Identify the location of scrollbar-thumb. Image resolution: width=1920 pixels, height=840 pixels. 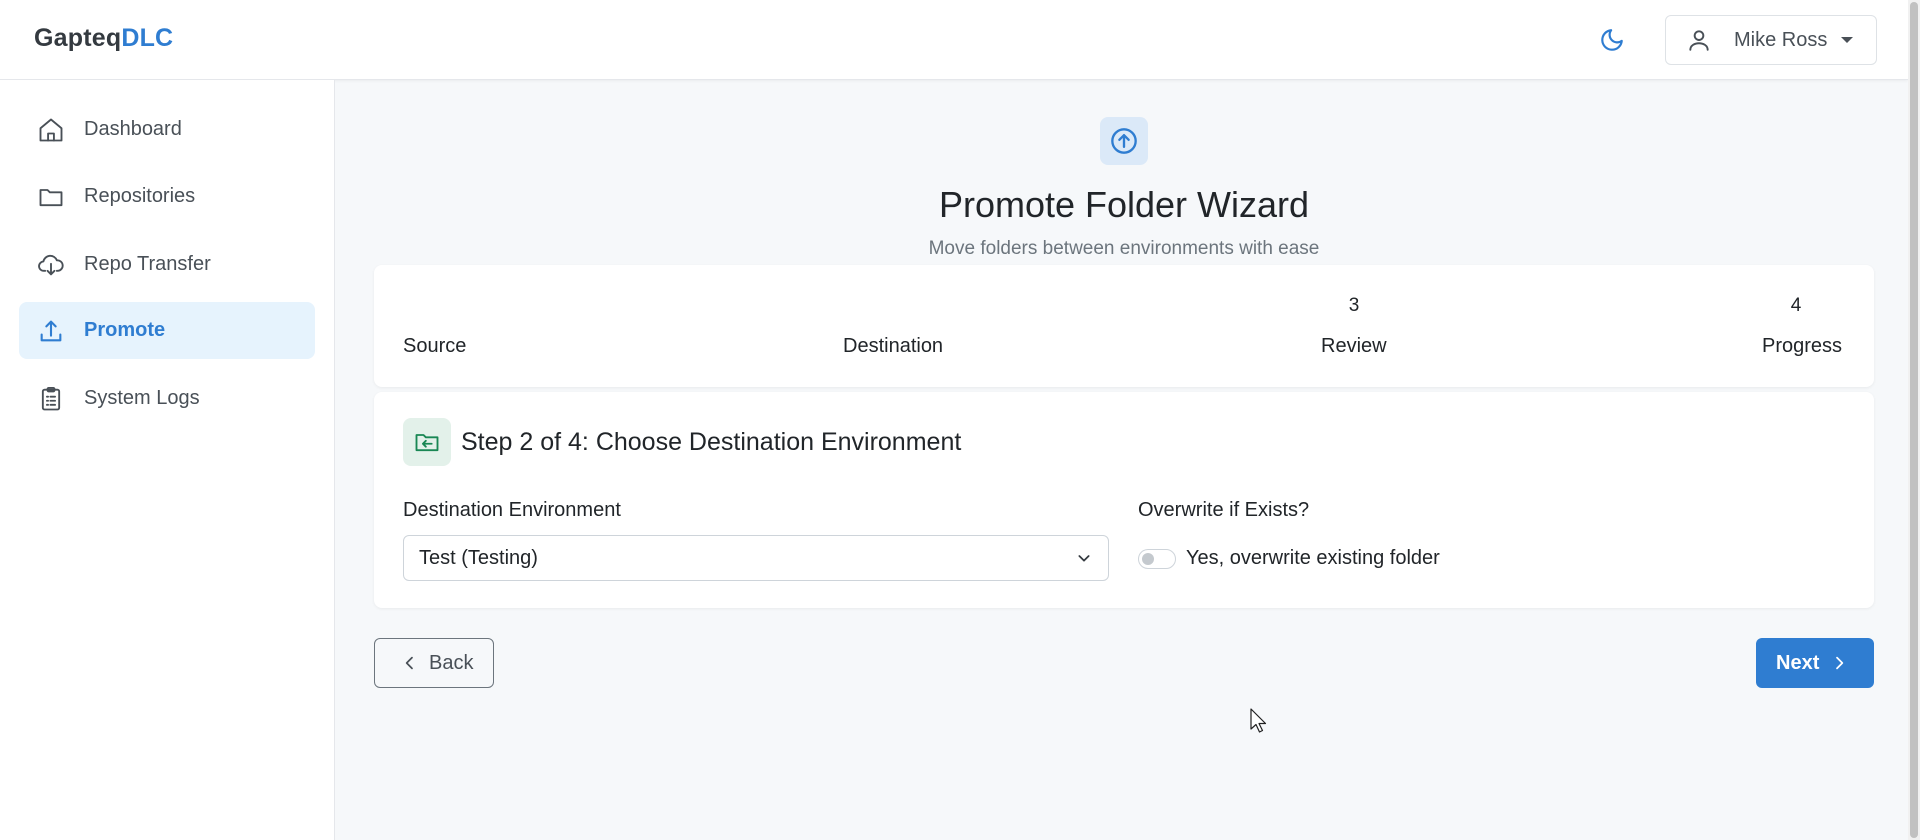
(1914, 420).